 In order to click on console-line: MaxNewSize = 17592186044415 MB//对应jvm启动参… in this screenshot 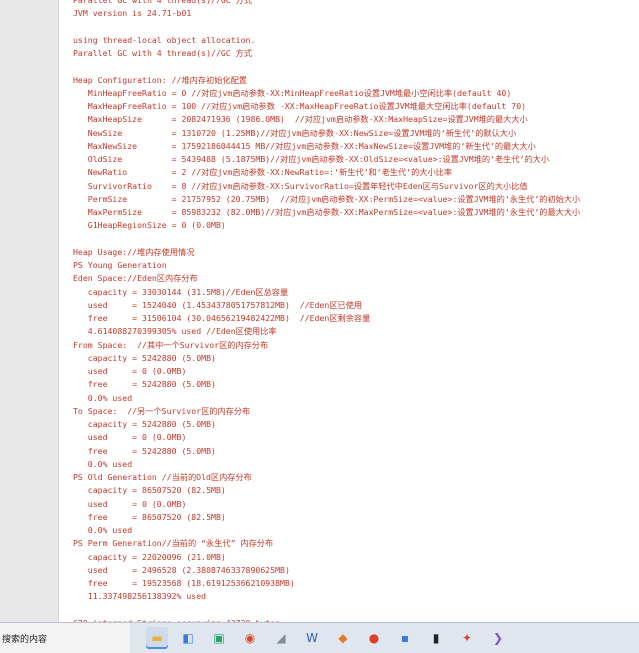, I will do `click(304, 145)`.